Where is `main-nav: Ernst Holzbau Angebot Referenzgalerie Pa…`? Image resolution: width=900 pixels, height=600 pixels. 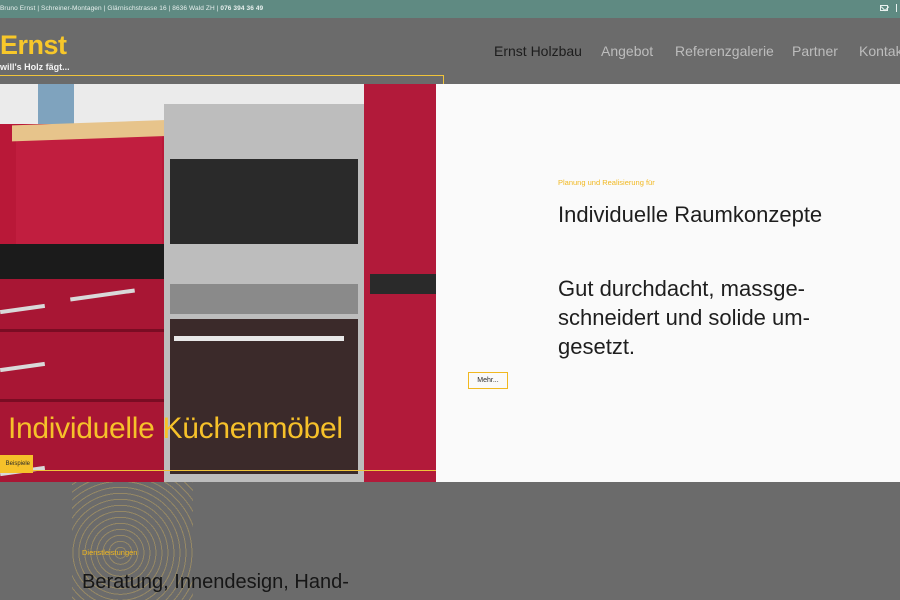 main-nav: Ernst Holzbau Angebot Referenzgalerie Pa… is located at coordinates (450, 53).